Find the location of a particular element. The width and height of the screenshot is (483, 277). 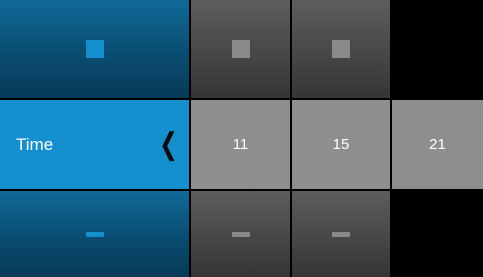

value-3-bottom-empty is located at coordinates (437, 234).